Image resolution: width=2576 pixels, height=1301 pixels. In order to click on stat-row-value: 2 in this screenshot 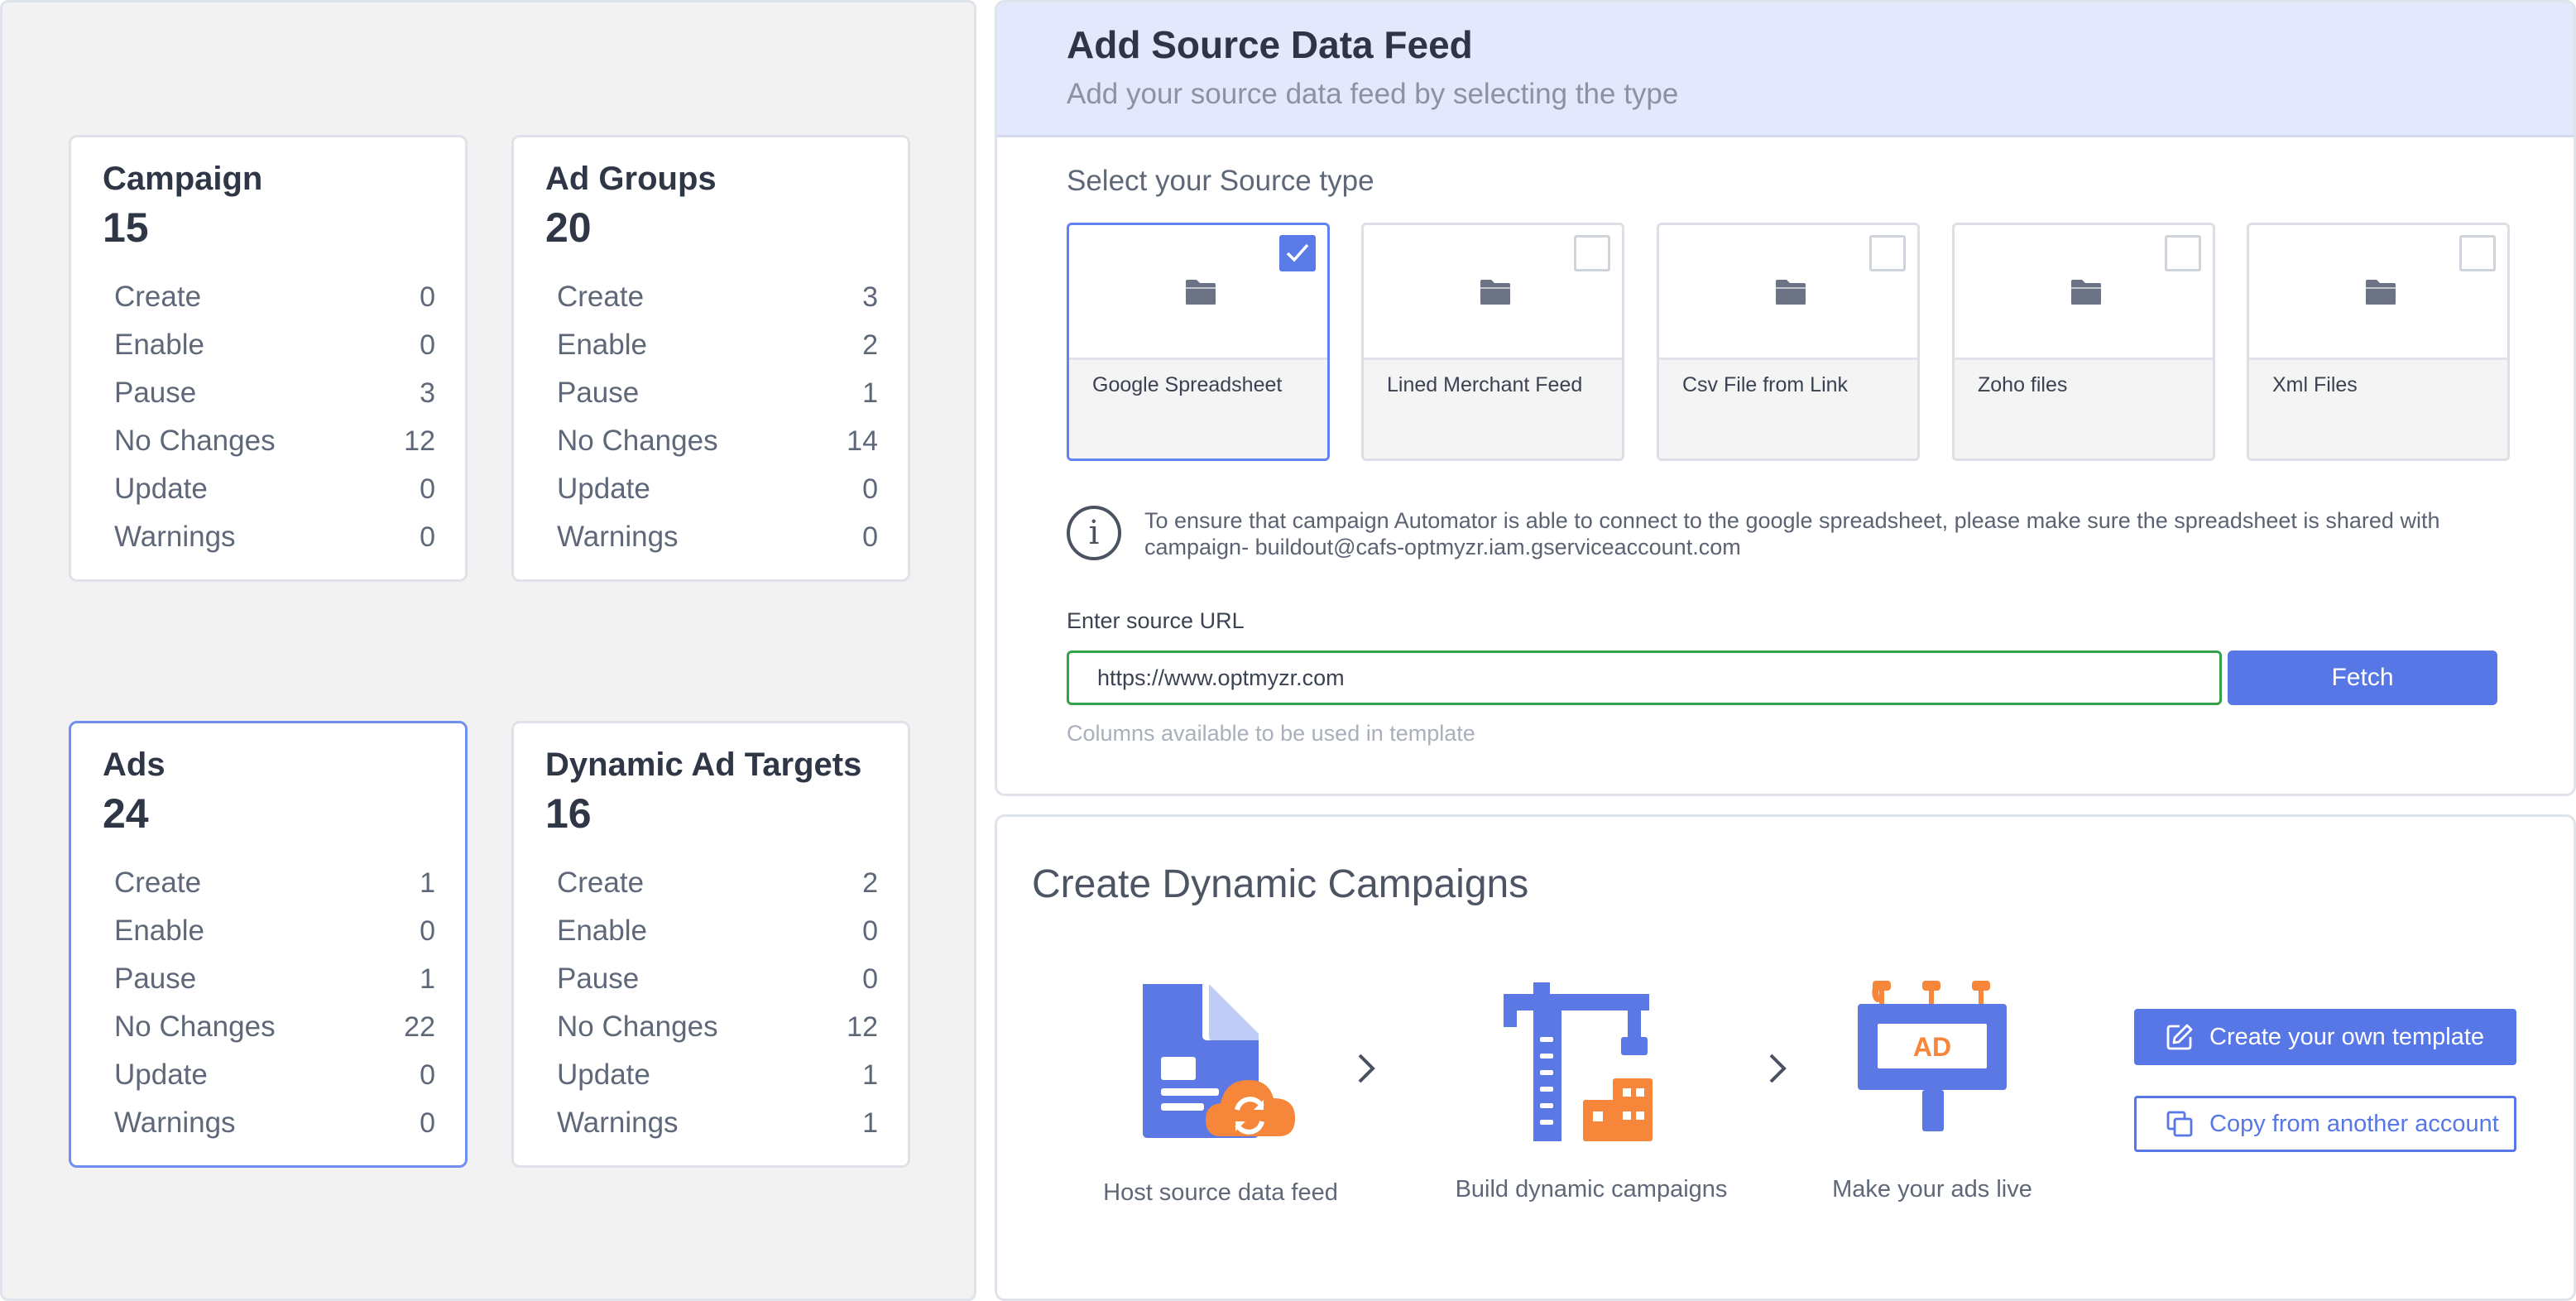, I will do `click(870, 345)`.